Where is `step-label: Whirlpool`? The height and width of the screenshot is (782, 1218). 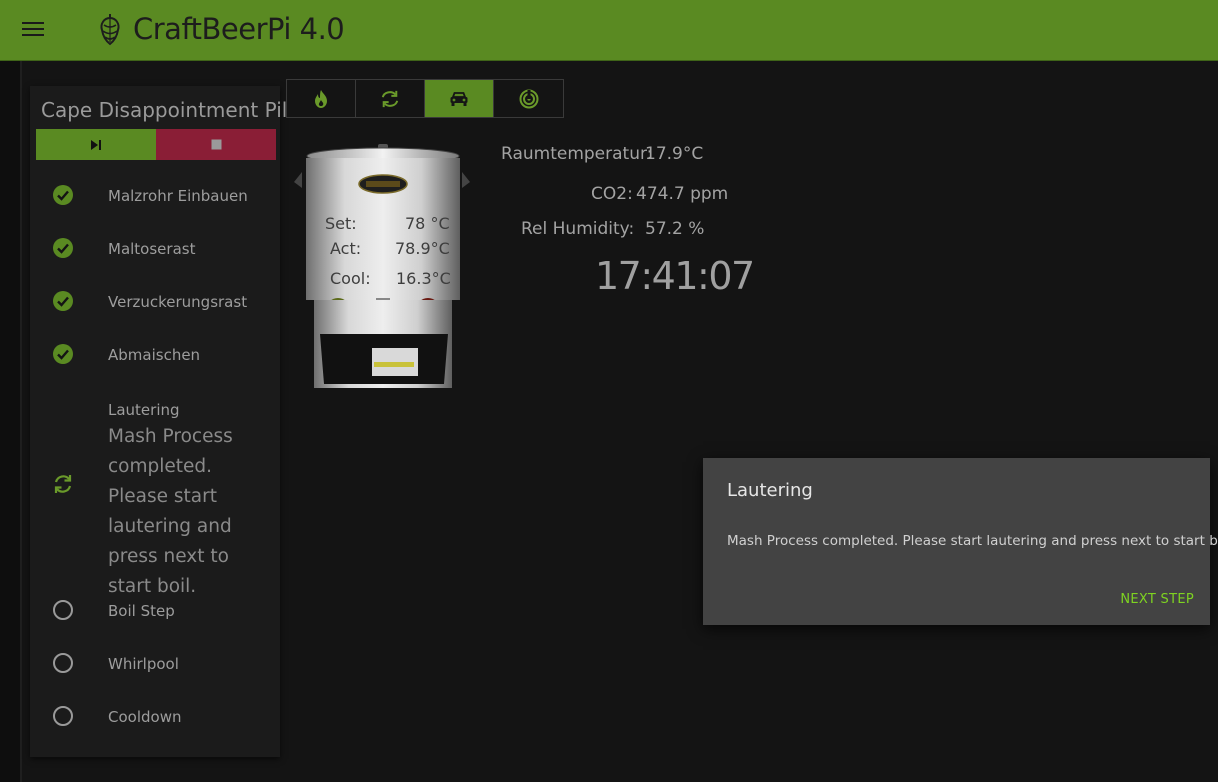
step-label: Whirlpool is located at coordinates (143, 664).